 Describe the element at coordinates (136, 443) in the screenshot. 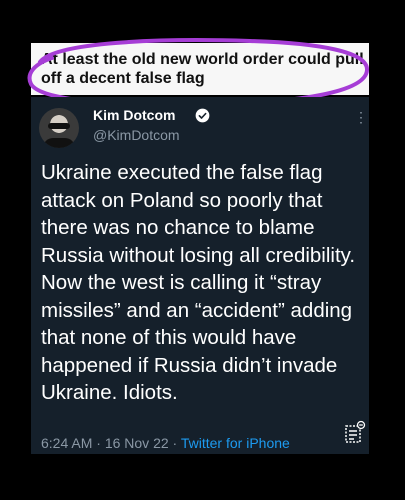

I see `tweet-date: 16 Nov 22` at that location.